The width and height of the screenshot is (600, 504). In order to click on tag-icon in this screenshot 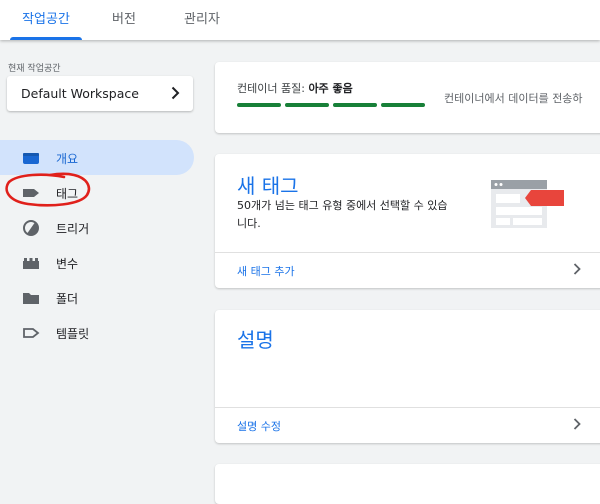, I will do `click(31, 193)`.